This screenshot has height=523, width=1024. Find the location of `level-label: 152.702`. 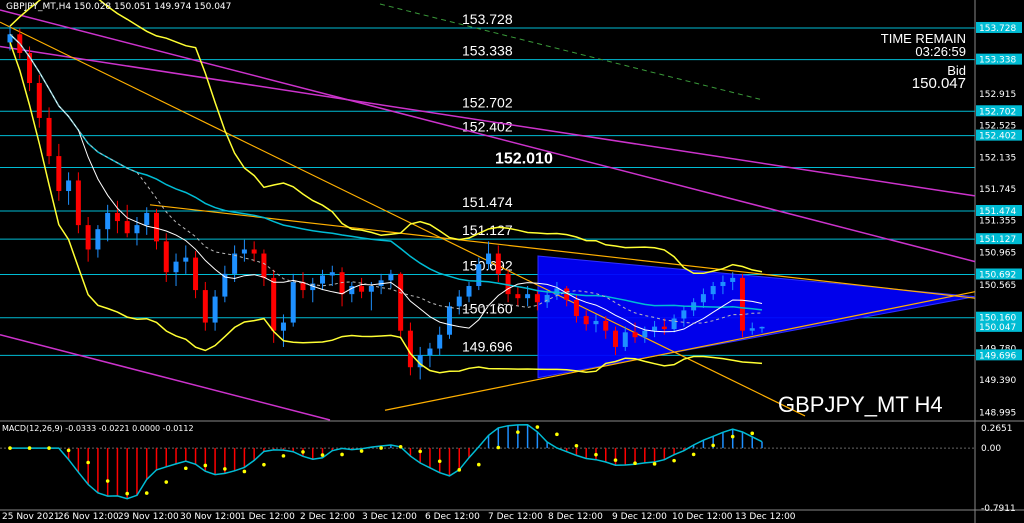

level-label: 152.702 is located at coordinates (487, 102).